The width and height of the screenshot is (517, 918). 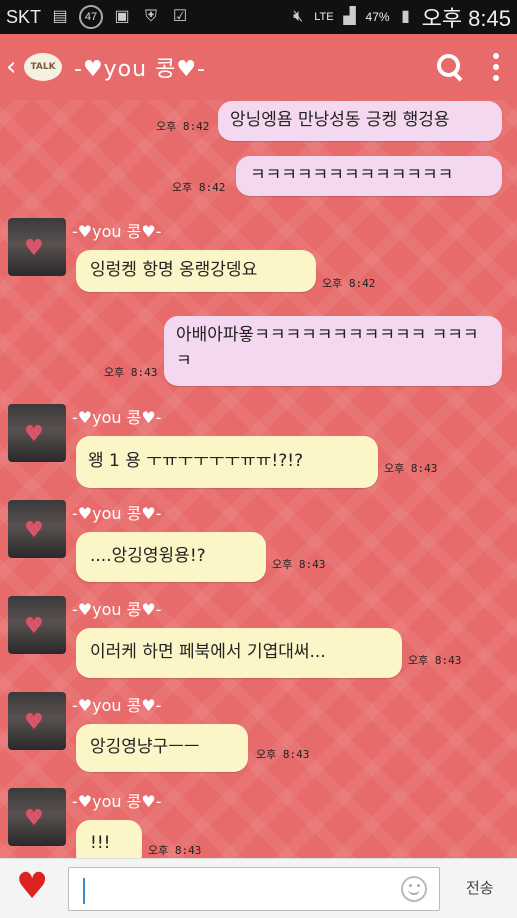 I want to click on message-bubble-outgoing: 아배아파욯ㅋㅋㅋㅋㅋㅋㅋㅋㅋㅋㅋ ㅋㅋㅋㅋ, so click(x=333, y=351).